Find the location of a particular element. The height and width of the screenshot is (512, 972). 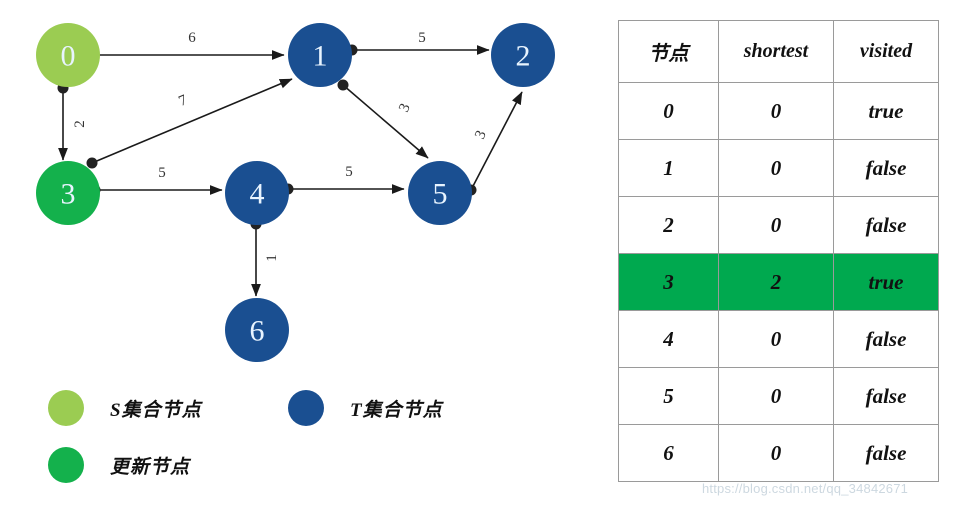

graph-node-3: 3 is located at coordinates (68, 193).